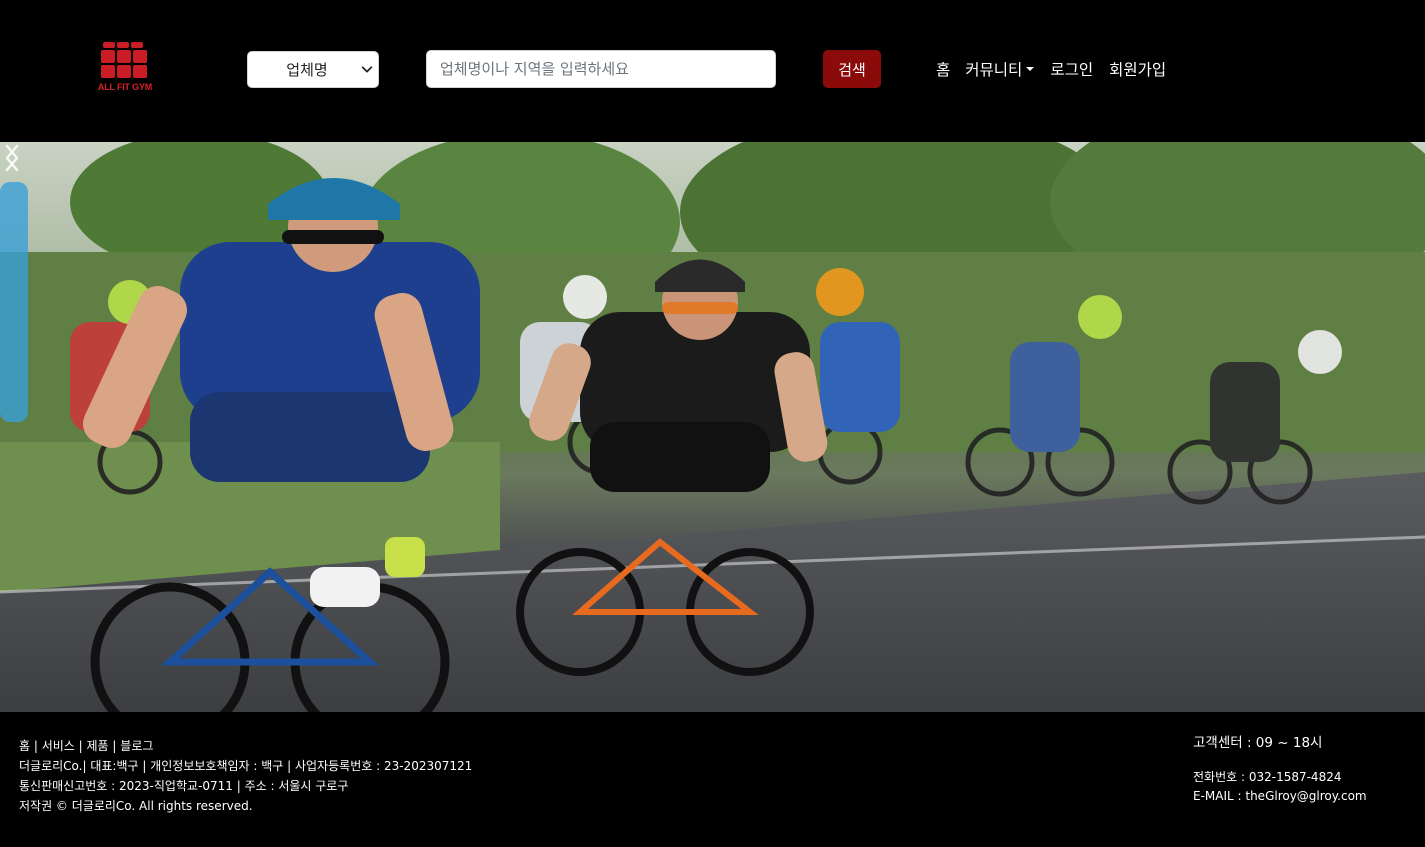 The height and width of the screenshot is (847, 1425). Describe the element at coordinates (601, 69) in the screenshot. I see `search-input` at that location.